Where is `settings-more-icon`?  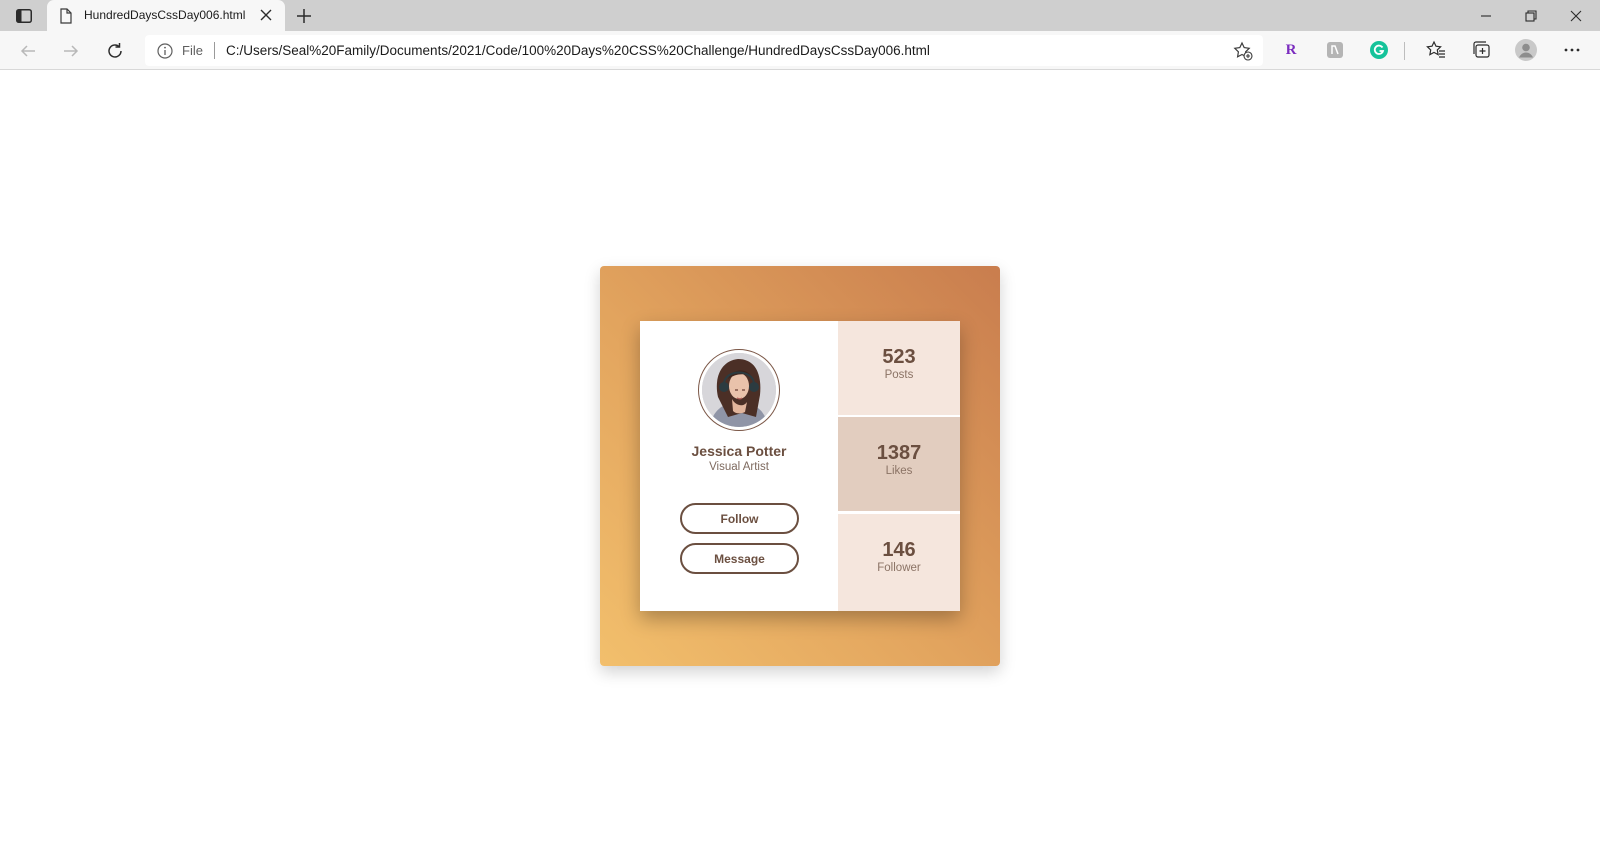 settings-more-icon is located at coordinates (1572, 50).